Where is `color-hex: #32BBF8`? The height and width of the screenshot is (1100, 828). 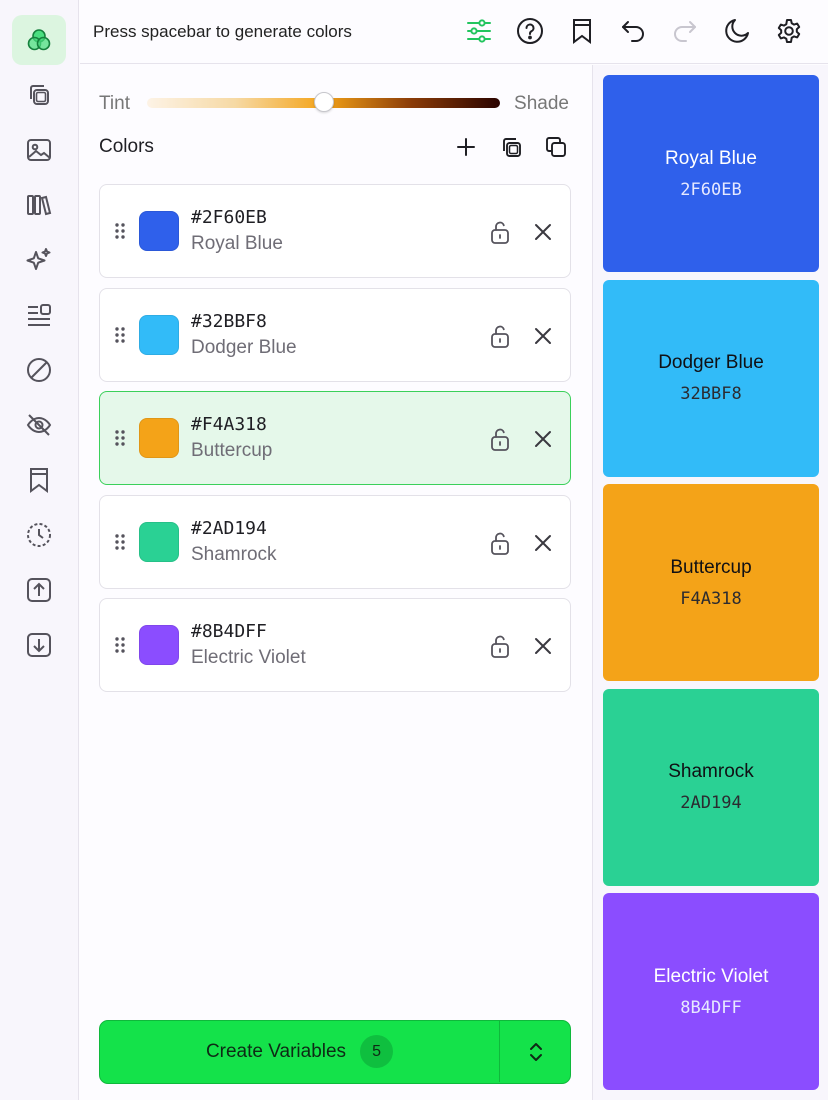
color-hex: #32BBF8 is located at coordinates (229, 321).